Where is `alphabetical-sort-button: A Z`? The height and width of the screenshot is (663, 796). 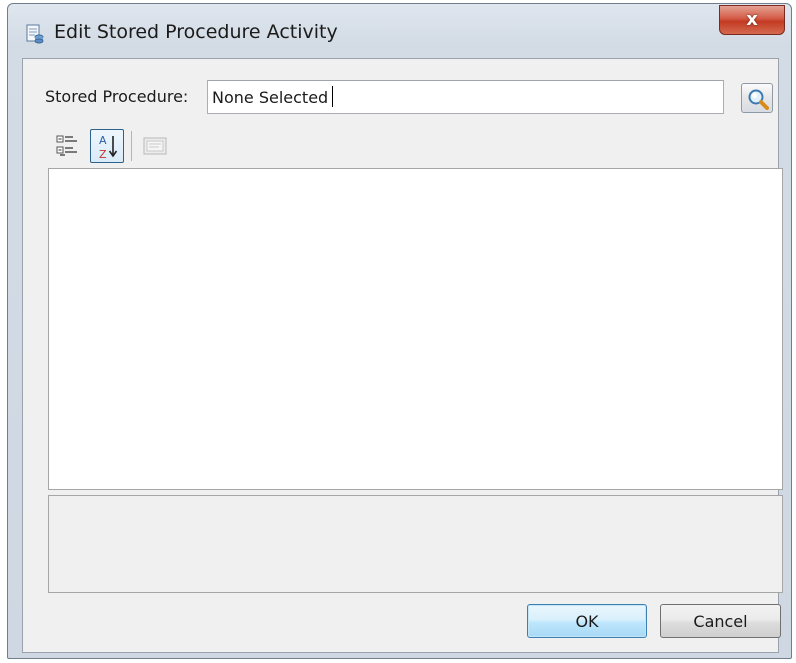 alphabetical-sort-button: A Z is located at coordinates (107, 146).